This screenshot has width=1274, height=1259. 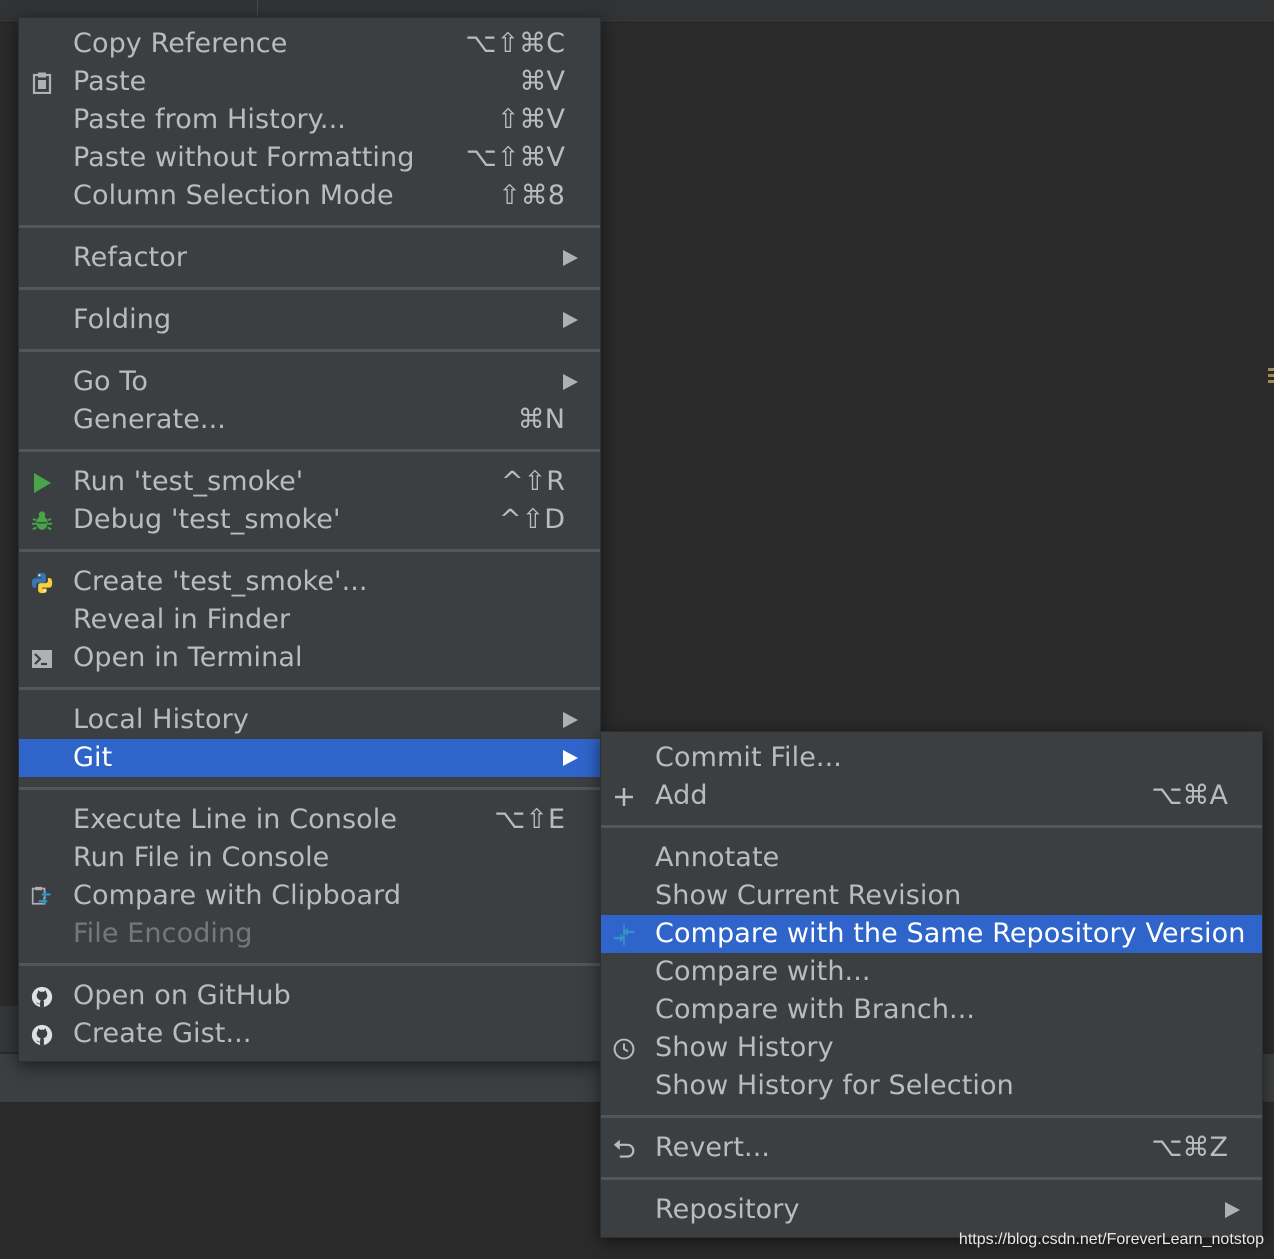 I want to click on menu-item-shortcut: ⇧⌘V, so click(x=530, y=119).